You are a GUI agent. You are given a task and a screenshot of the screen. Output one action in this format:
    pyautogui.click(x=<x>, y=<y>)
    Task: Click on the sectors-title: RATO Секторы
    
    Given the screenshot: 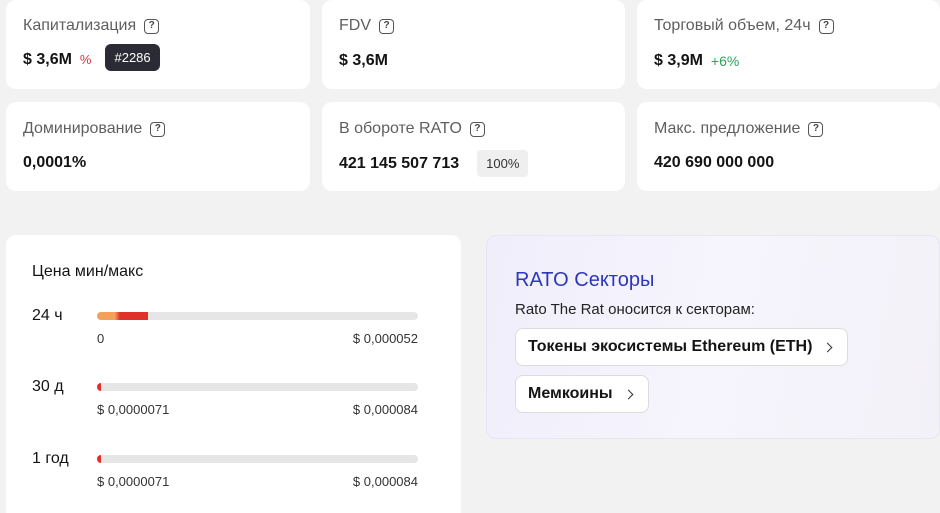 What is the action you would take?
    pyautogui.click(x=585, y=280)
    